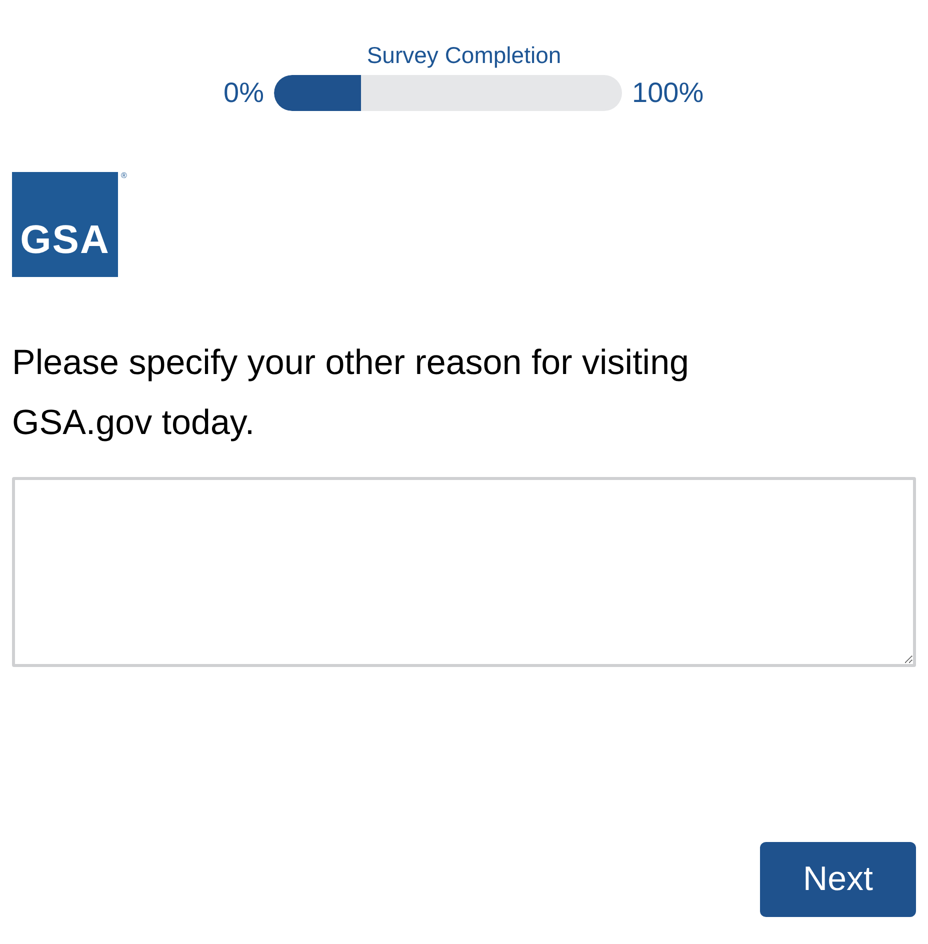  What do you see at coordinates (668, 93) in the screenshot?
I see `progress-max-label: 100%` at bounding box center [668, 93].